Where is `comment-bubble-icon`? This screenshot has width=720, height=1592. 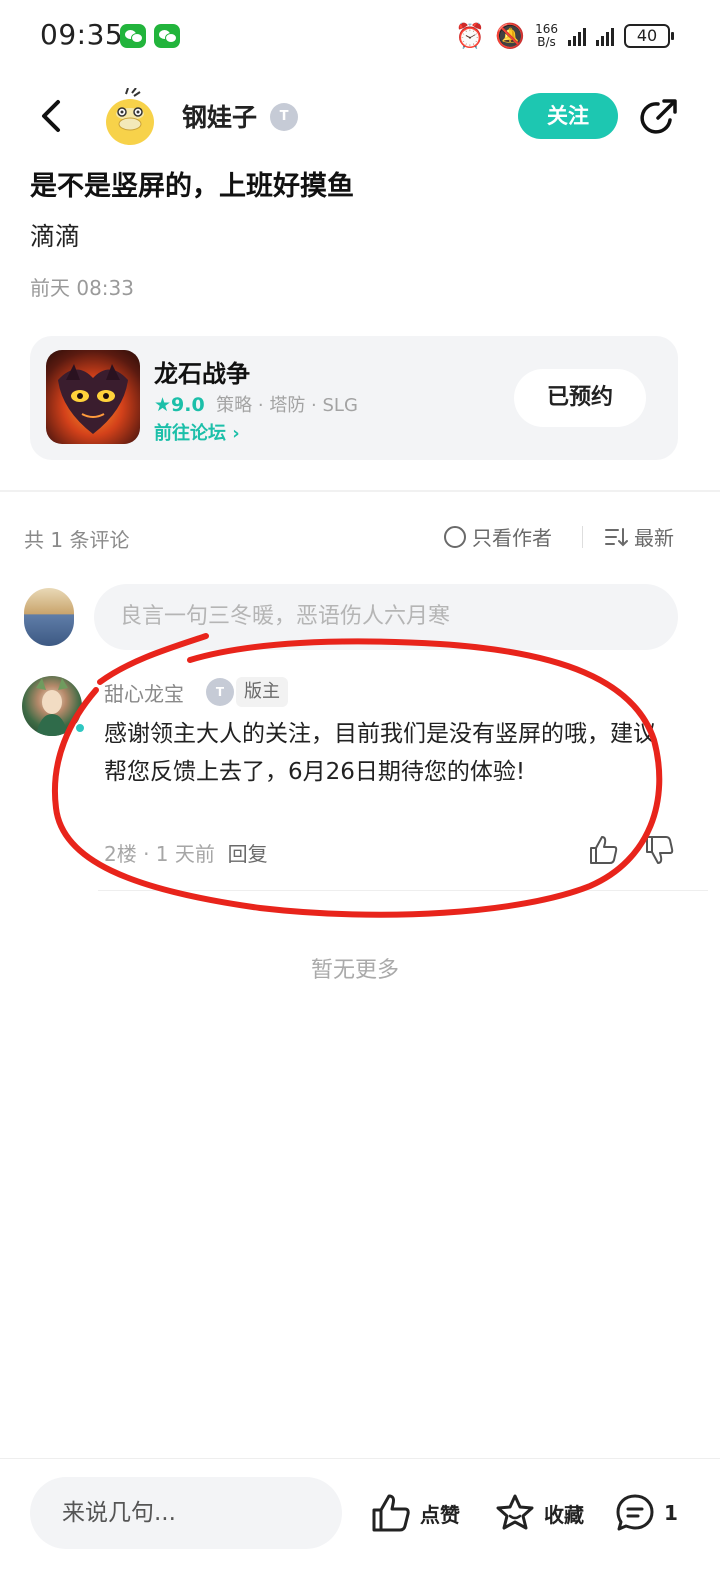
comment-bubble-icon is located at coordinates (635, 1512).